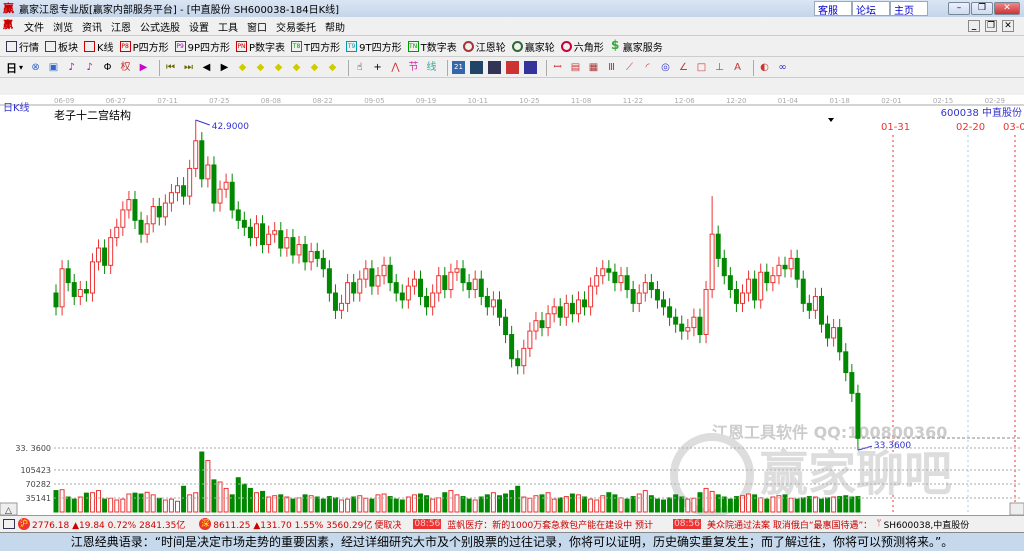 Image resolution: width=1024 pixels, height=551 pixels. What do you see at coordinates (647, 67) in the screenshot?
I see `arc-icon: ◜` at bounding box center [647, 67].